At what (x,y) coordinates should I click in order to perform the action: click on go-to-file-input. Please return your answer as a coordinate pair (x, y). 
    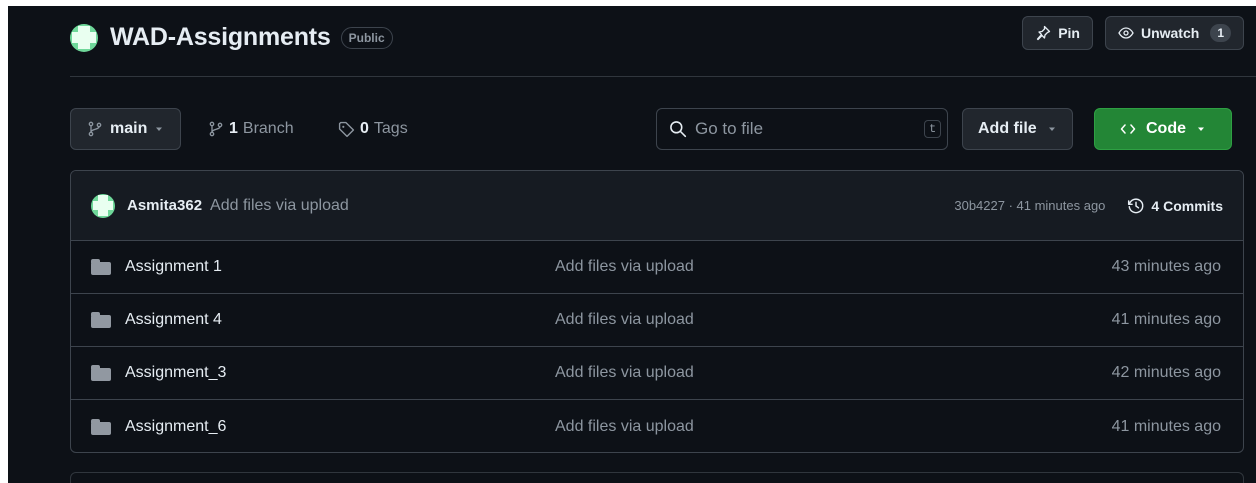
    Looking at the image, I should click on (805, 129).